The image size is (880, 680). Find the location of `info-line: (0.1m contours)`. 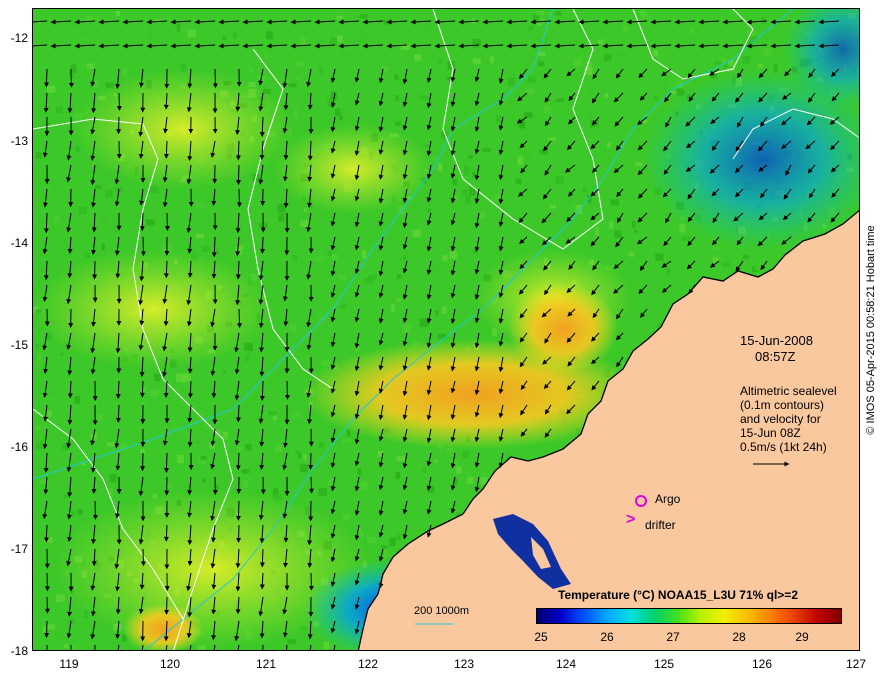

info-line: (0.1m contours) is located at coordinates (782, 405).